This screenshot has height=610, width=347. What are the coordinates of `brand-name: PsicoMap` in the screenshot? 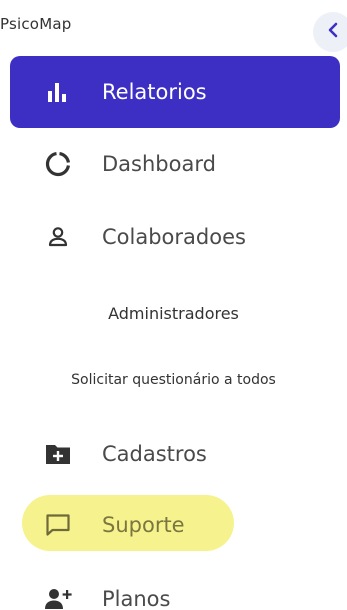 It's located at (36, 24).